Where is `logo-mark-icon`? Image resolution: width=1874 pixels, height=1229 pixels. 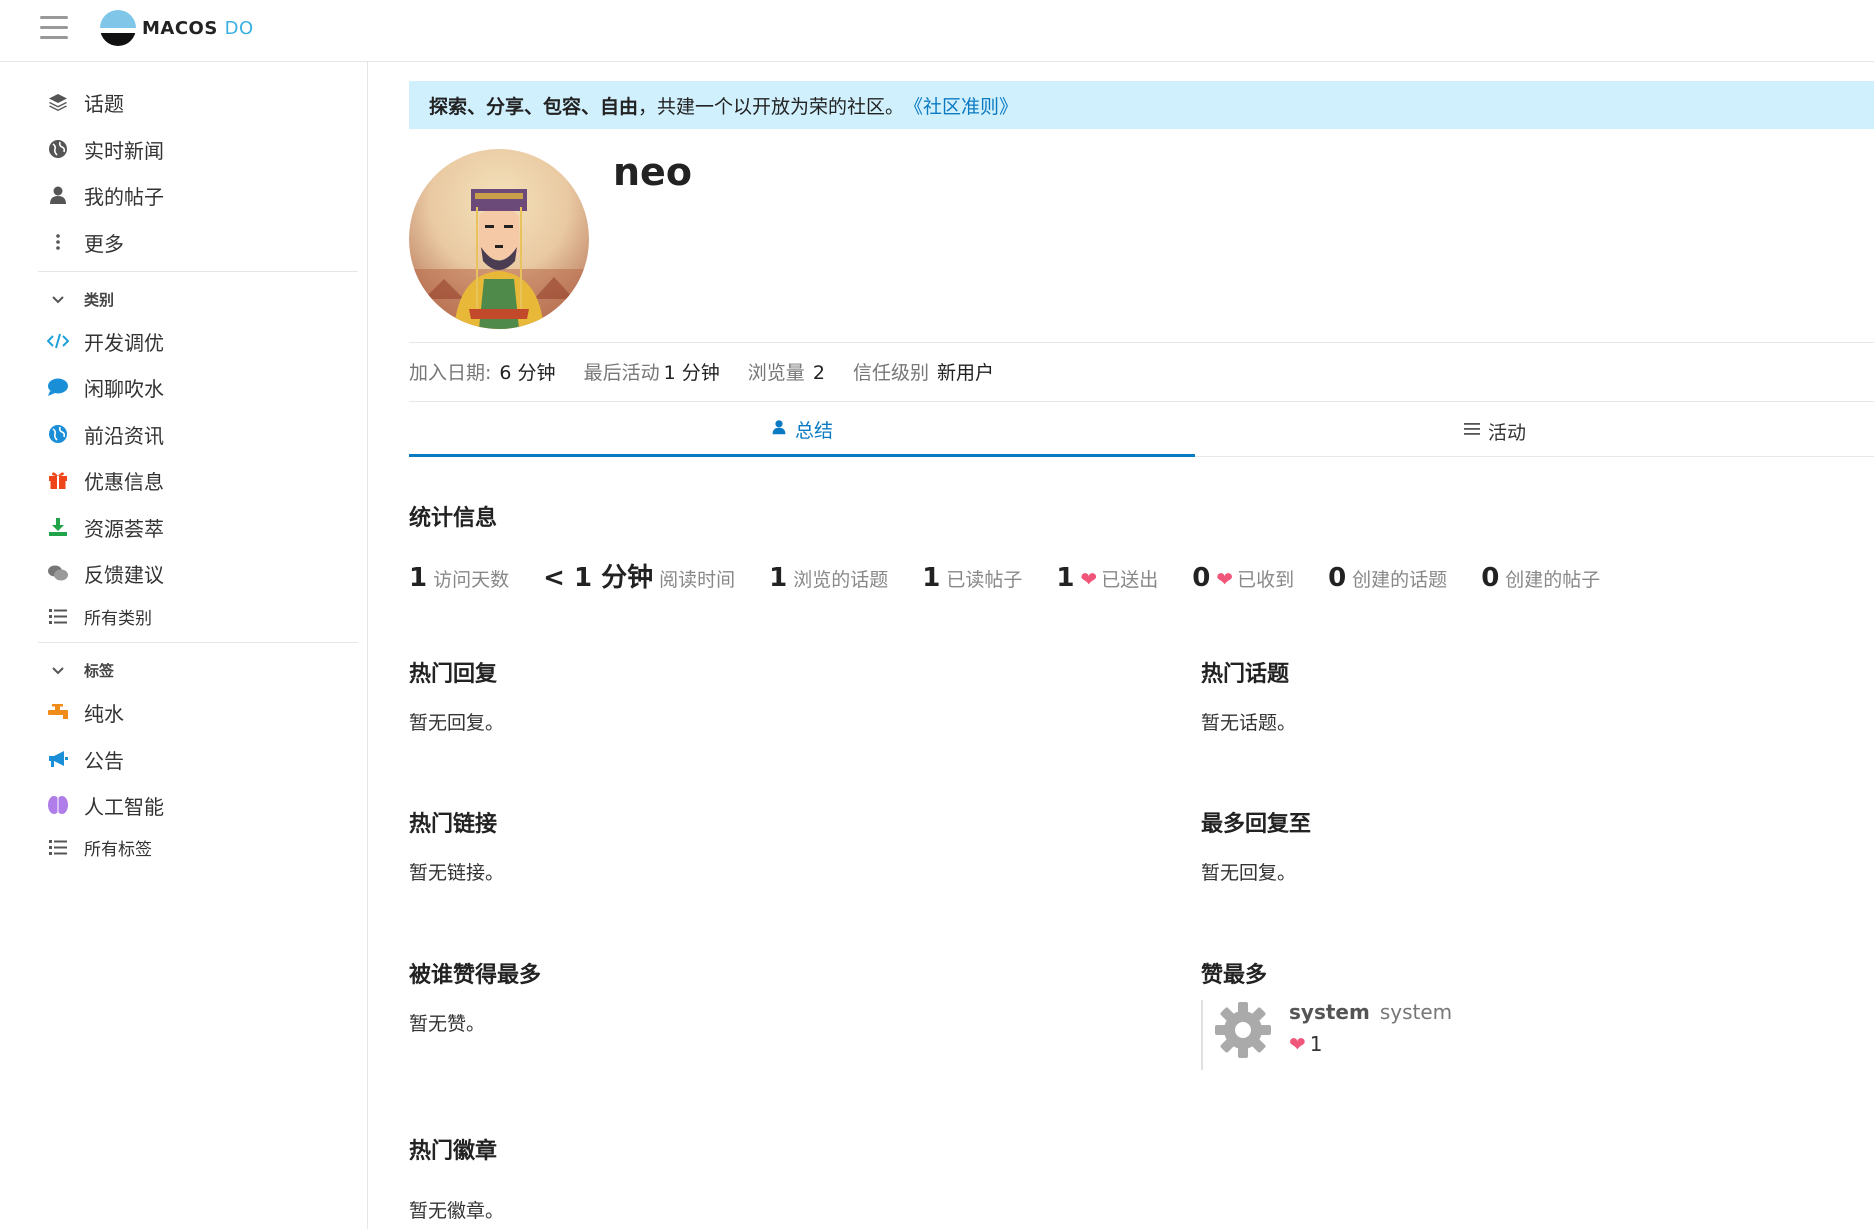 logo-mark-icon is located at coordinates (118, 28).